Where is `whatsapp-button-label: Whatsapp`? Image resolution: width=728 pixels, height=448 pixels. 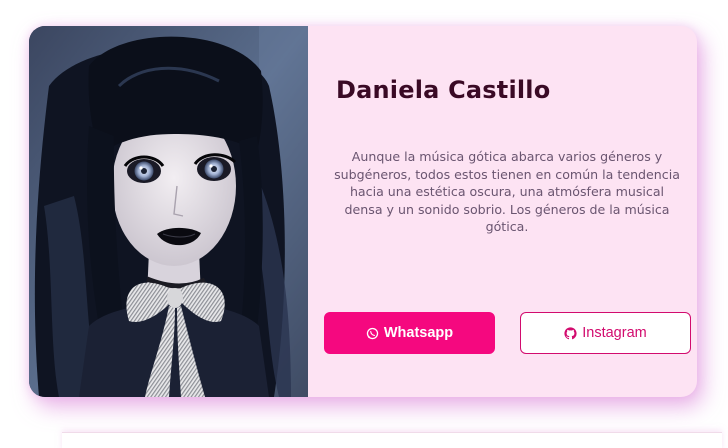 whatsapp-button-label: Whatsapp is located at coordinates (418, 333).